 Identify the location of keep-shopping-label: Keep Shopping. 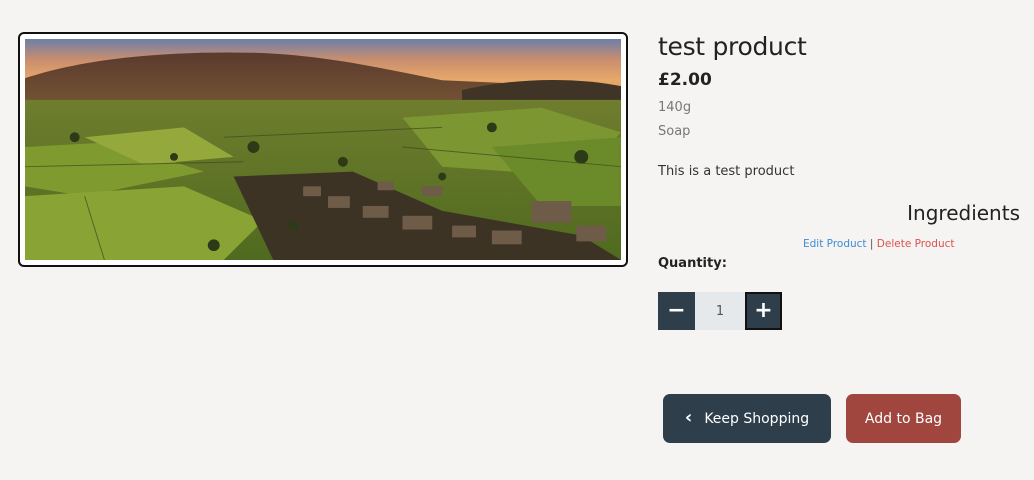
(757, 418).